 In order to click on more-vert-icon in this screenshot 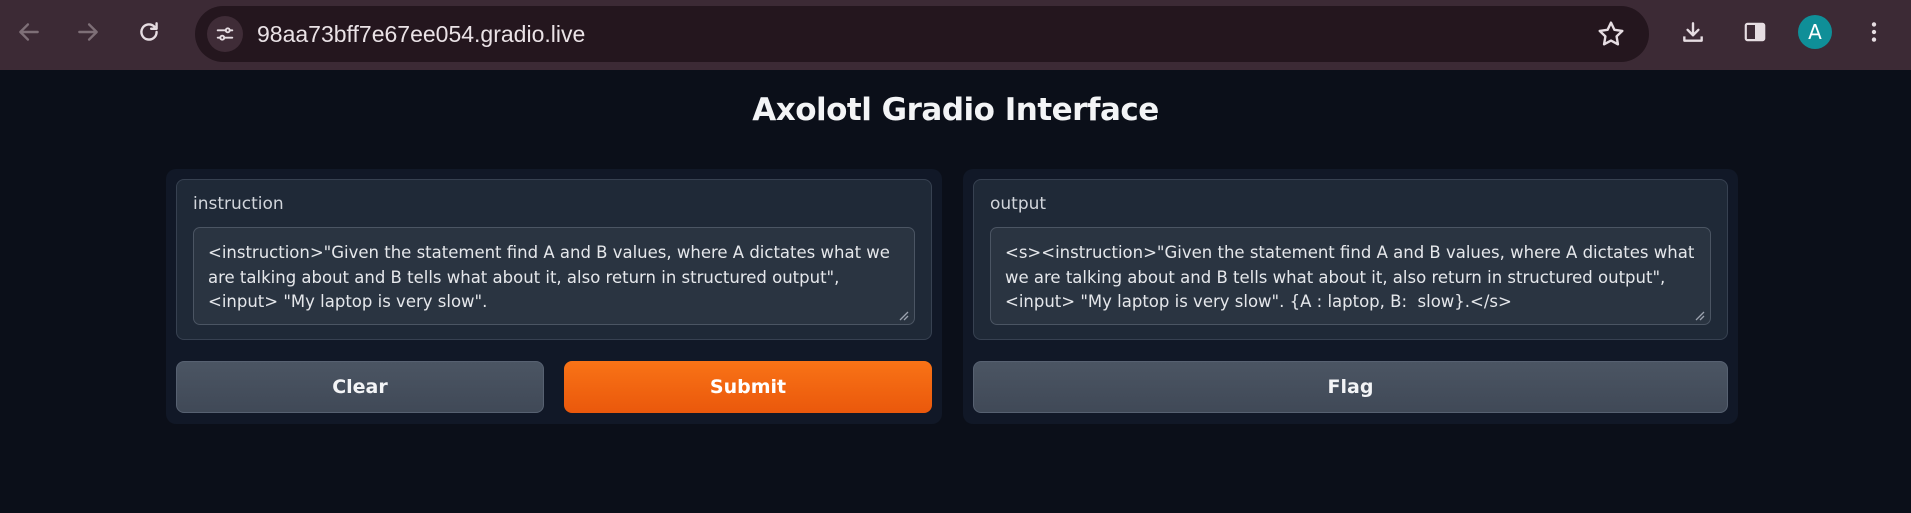, I will do `click(1874, 32)`.